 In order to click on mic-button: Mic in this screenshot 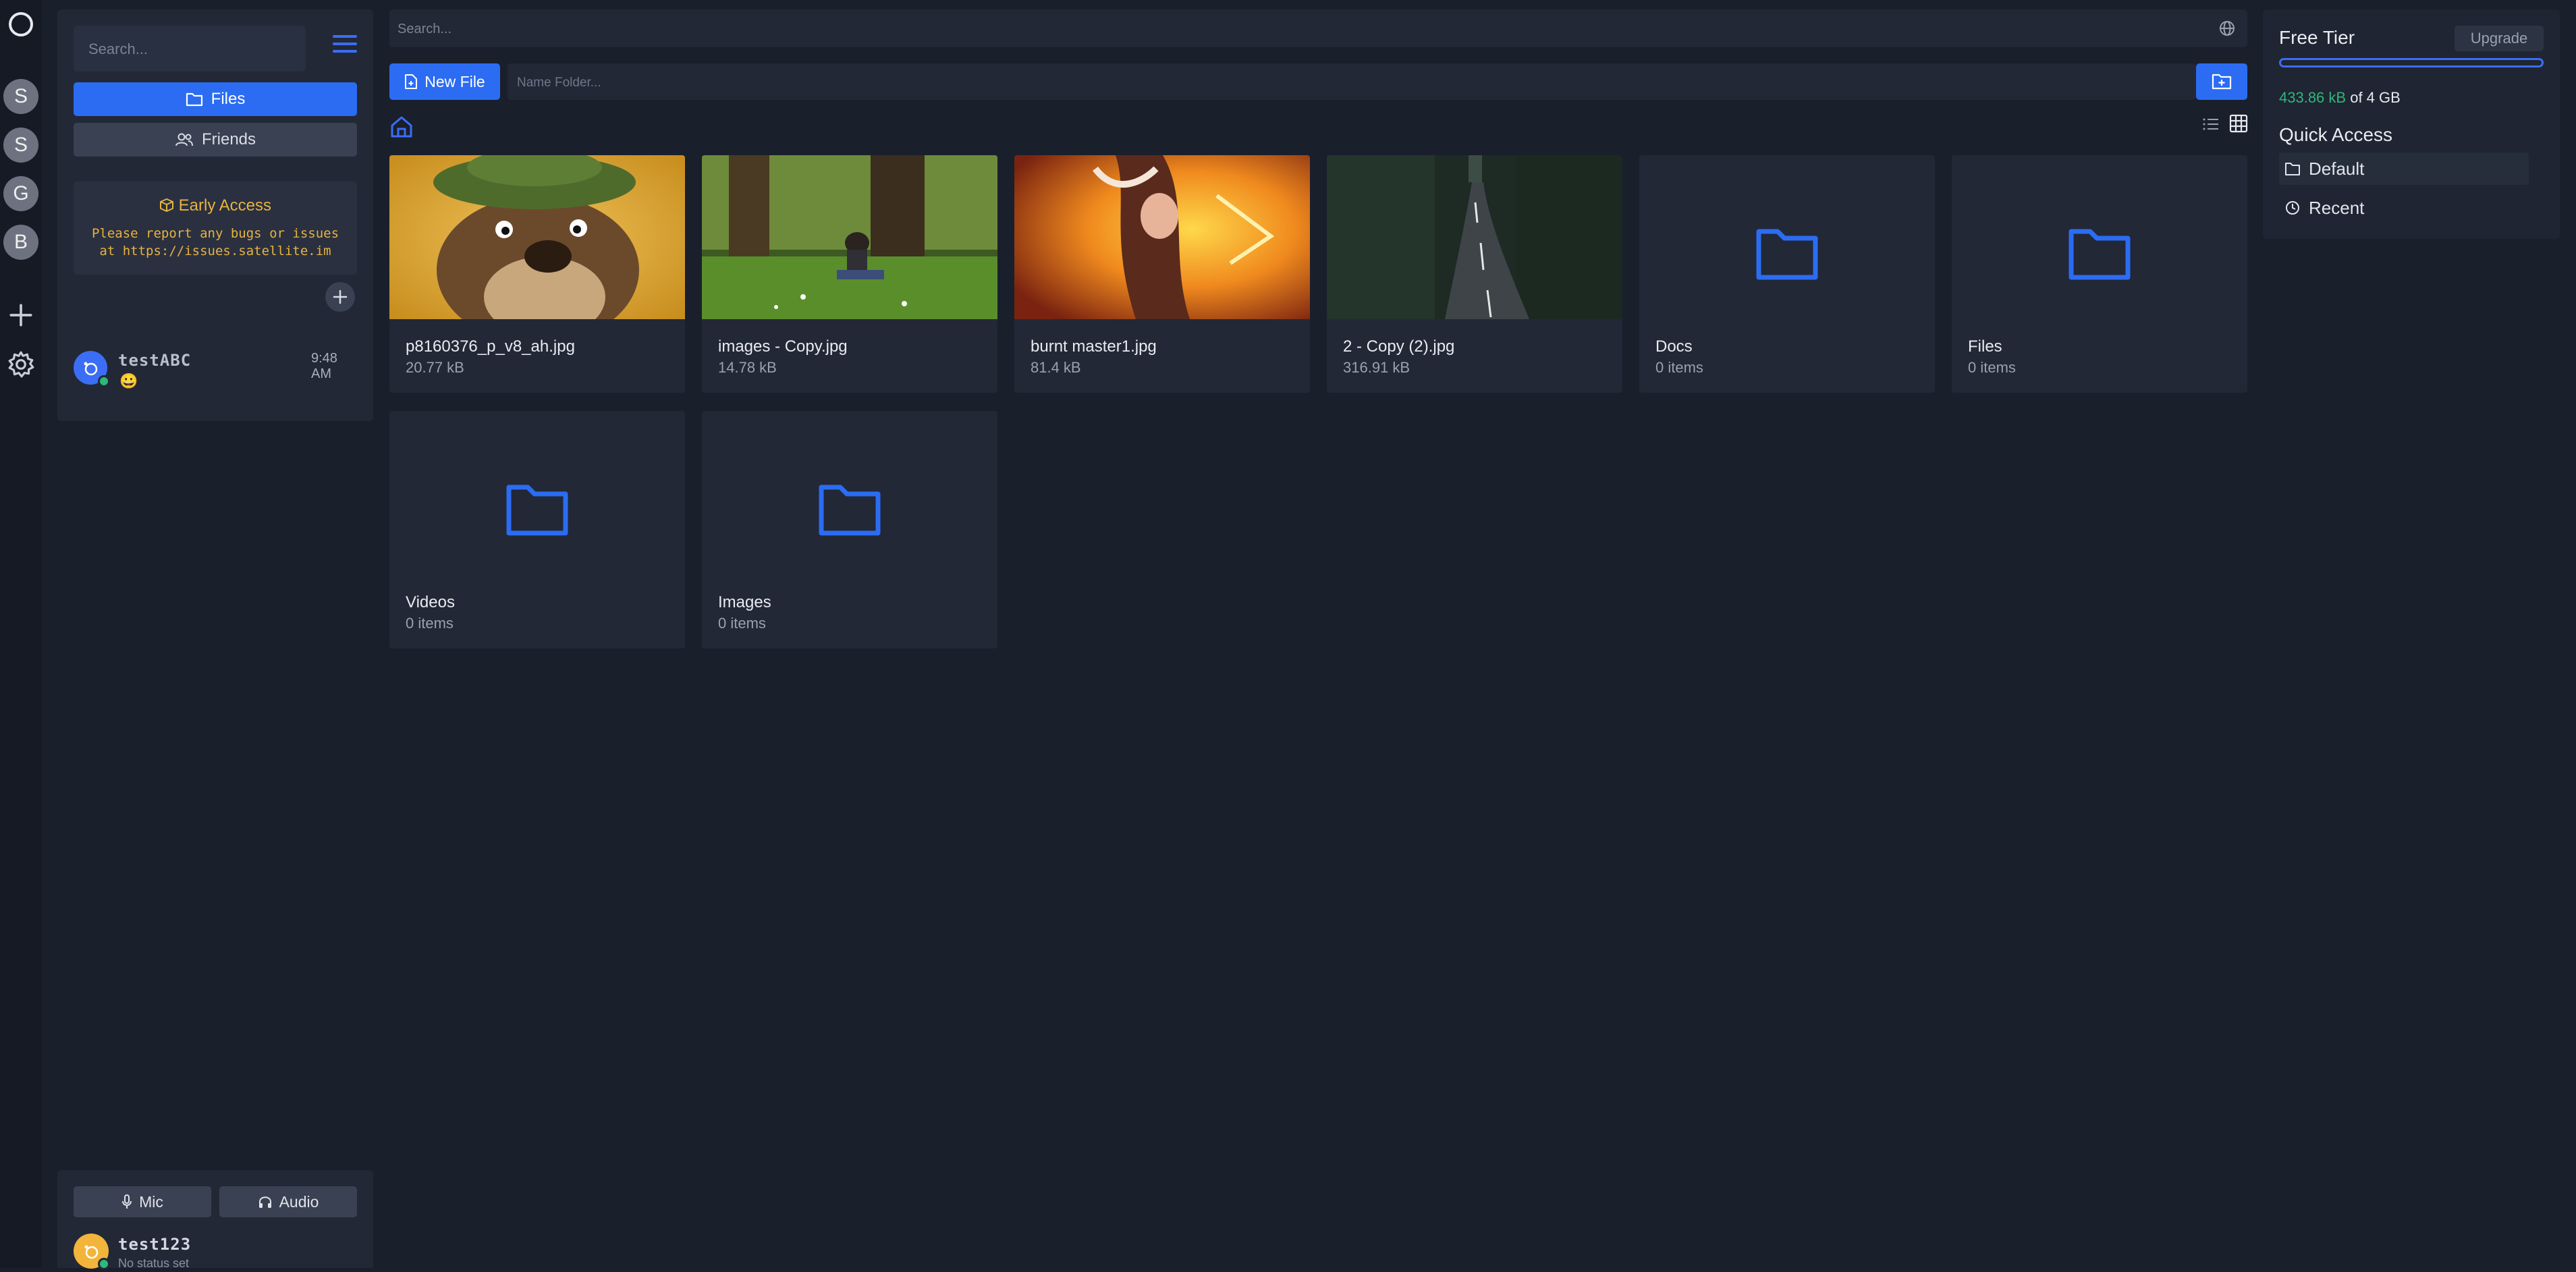, I will do `click(142, 1201)`.